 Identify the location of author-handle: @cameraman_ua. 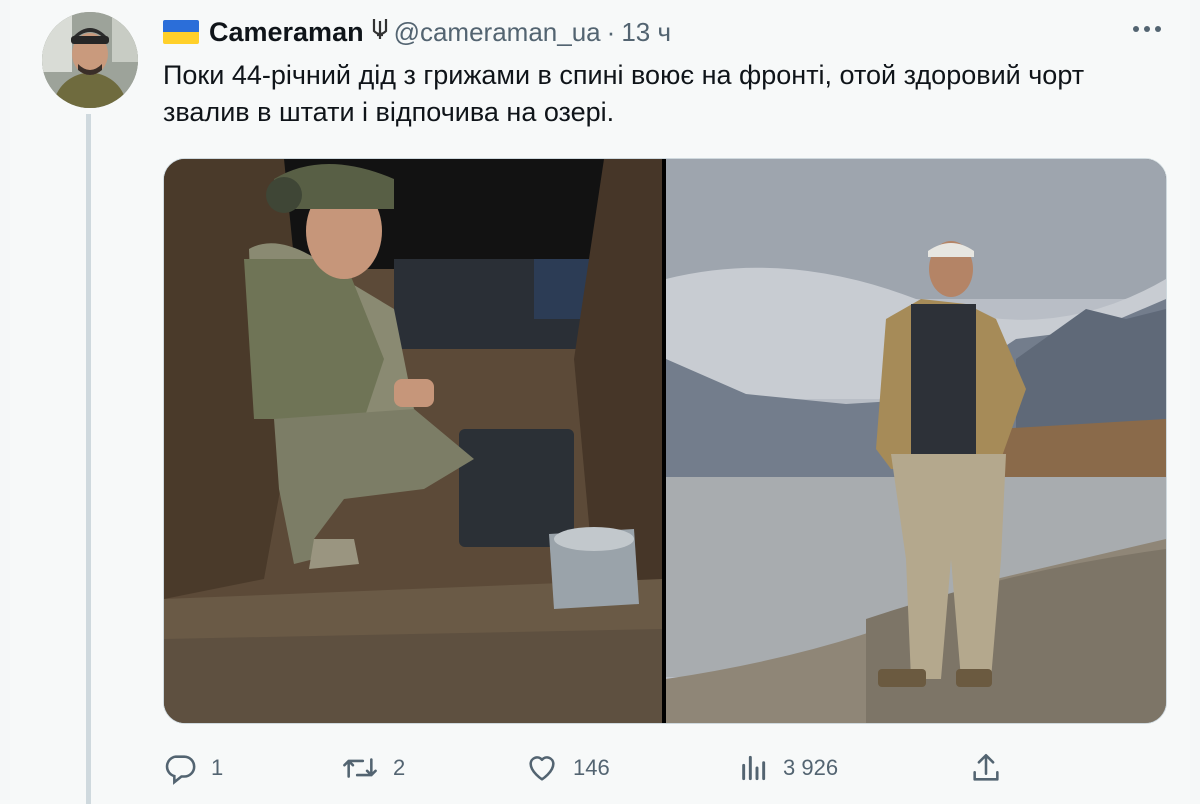
(497, 32).